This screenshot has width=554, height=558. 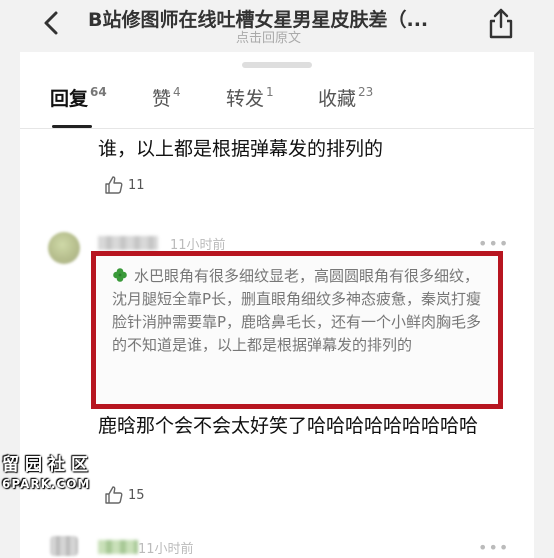 What do you see at coordinates (493, 547) in the screenshot?
I see `more-options-icon: •••` at bounding box center [493, 547].